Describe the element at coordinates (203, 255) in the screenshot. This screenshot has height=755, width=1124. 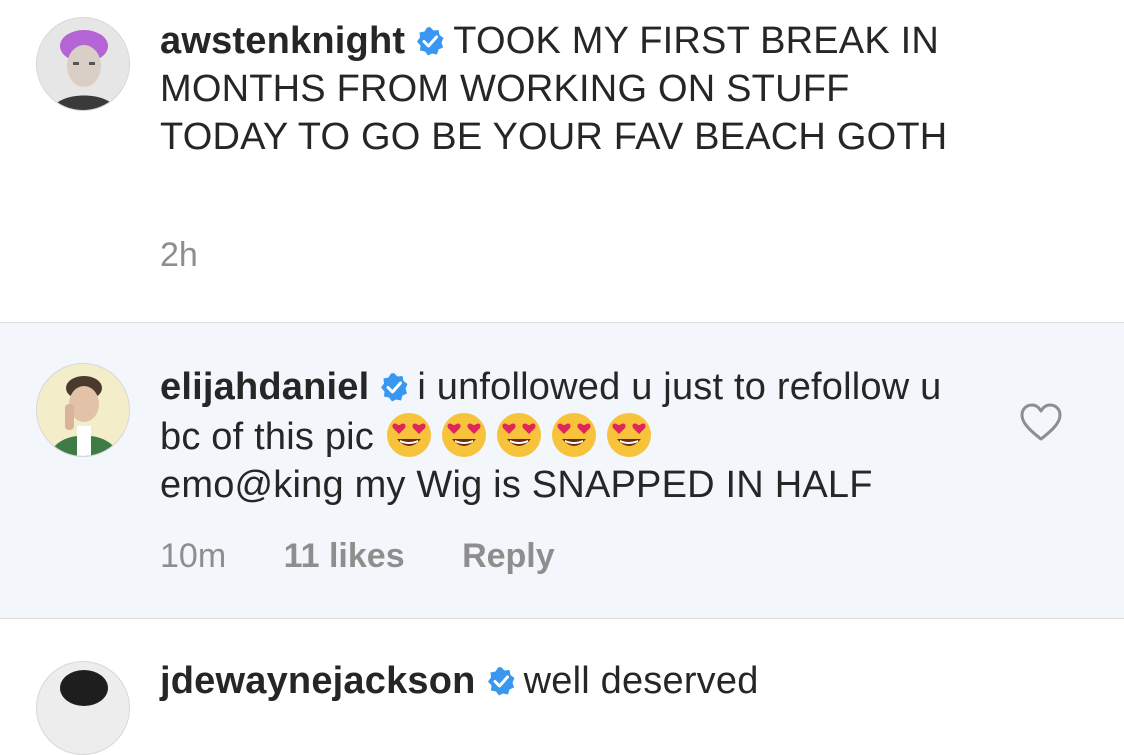
I see `comment-meta: 2h` at that location.